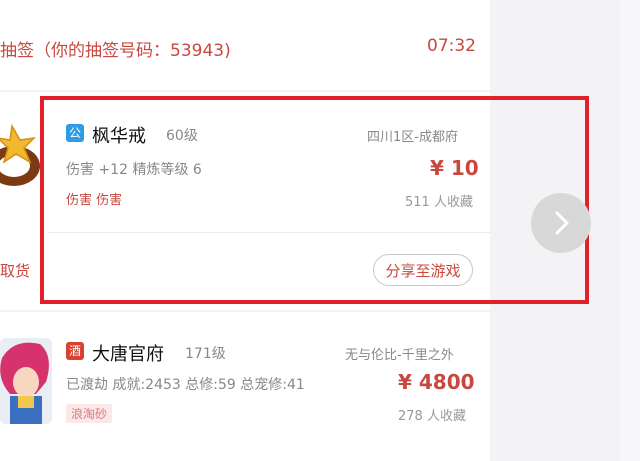 The image size is (640, 461). I want to click on character-favorites: 278 人收藏, so click(432, 416).